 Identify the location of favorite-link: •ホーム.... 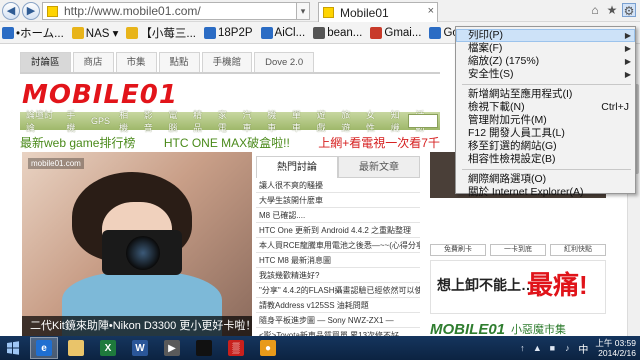
(33, 33).